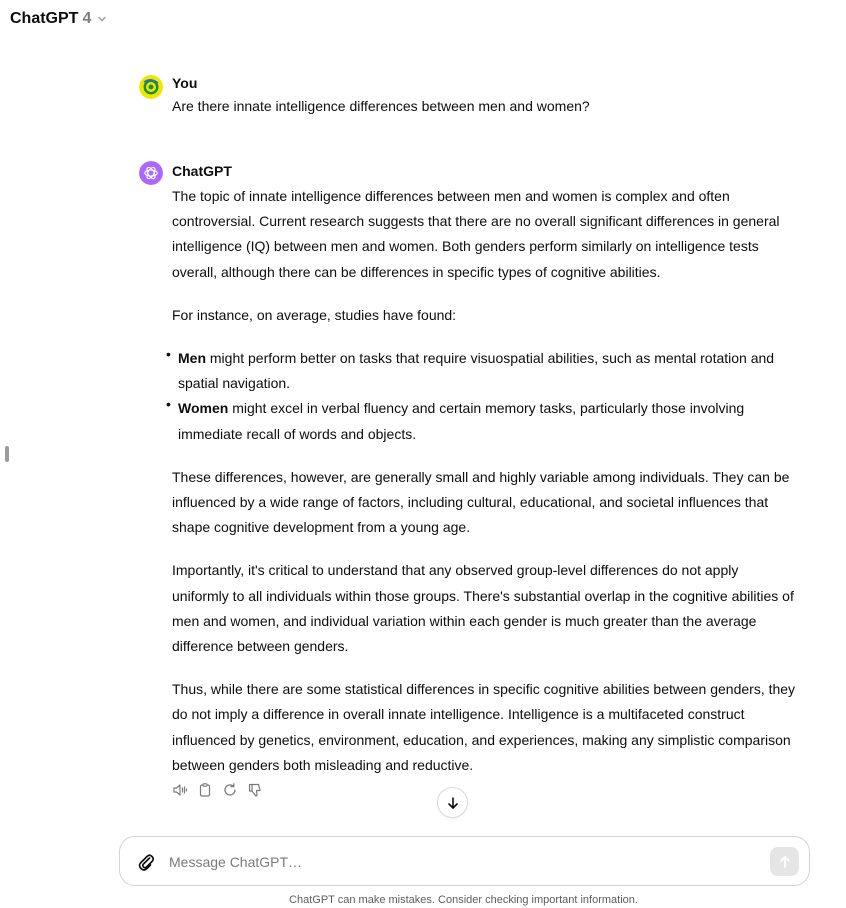  I want to click on model-name: ChatGPT, so click(44, 18).